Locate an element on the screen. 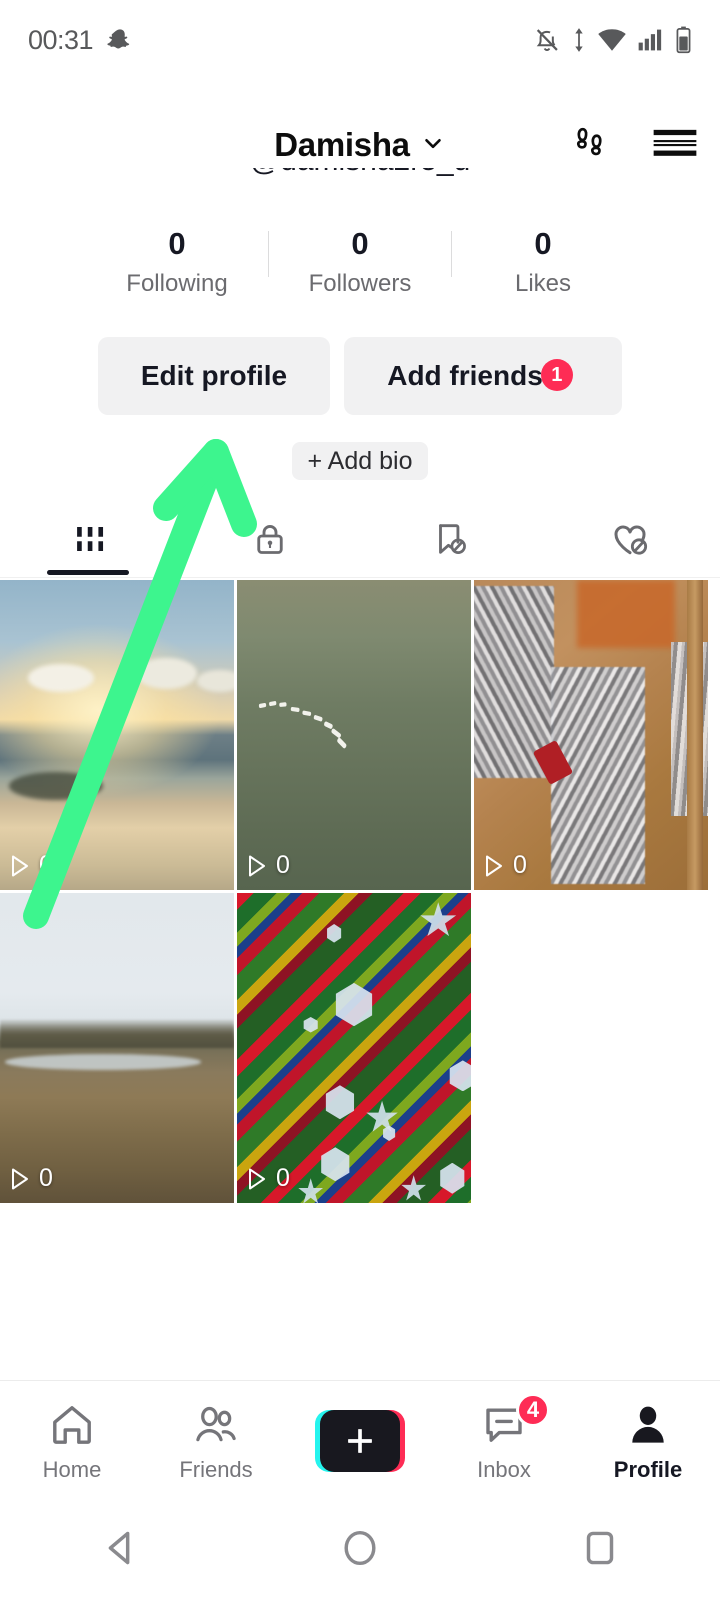 The image size is (720, 1600). android-back-button is located at coordinates (120, 1550).